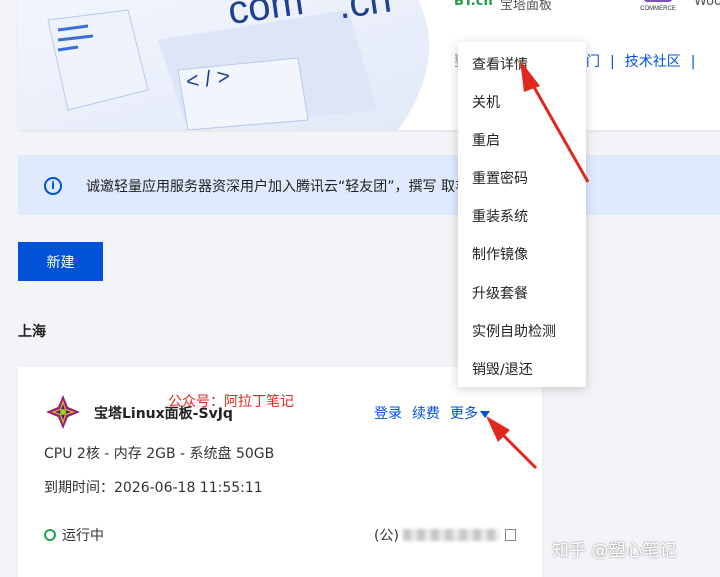 This screenshot has width=720, height=577. Describe the element at coordinates (522, 370) in the screenshot. I see `menu-item-destroy: 销毁/退还` at that location.